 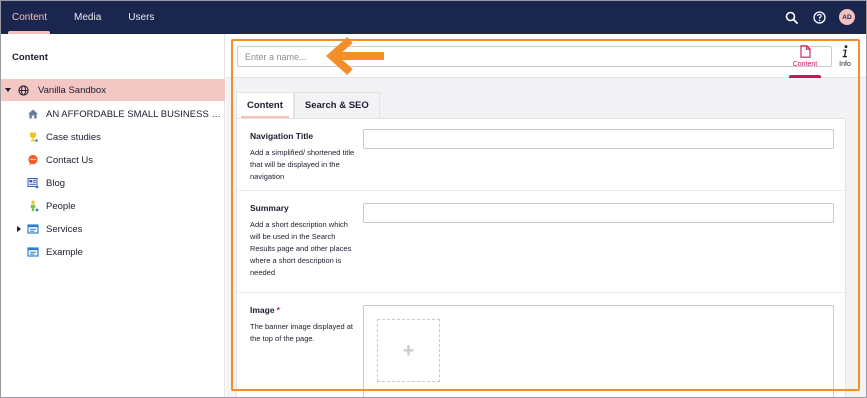 What do you see at coordinates (598, 351) in the screenshot?
I see `image-picker: +` at bounding box center [598, 351].